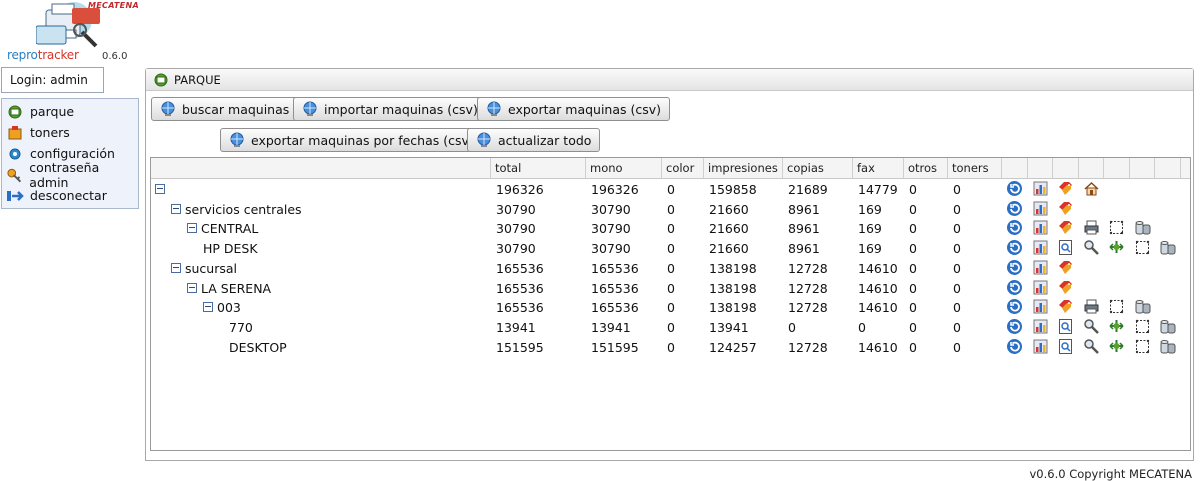  I want to click on tree-node-name, so click(162, 189).